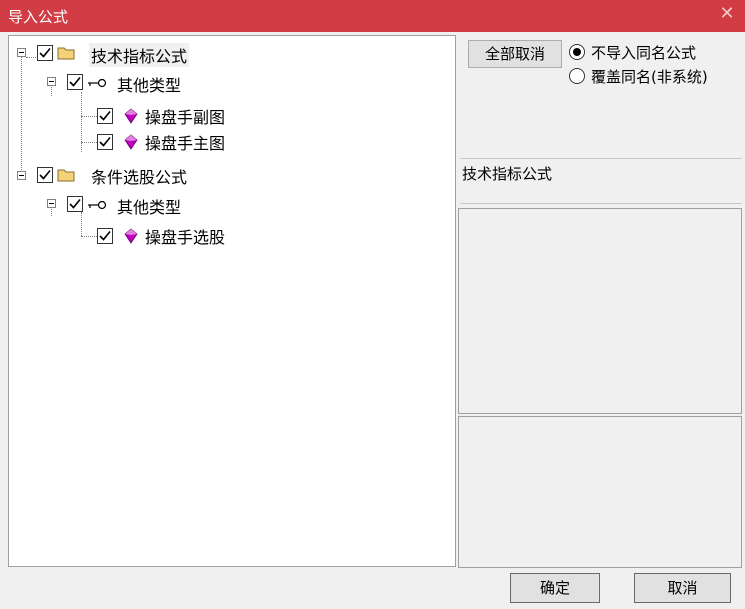 The image size is (745, 609). I want to click on close-icon: ✕, so click(727, 14).